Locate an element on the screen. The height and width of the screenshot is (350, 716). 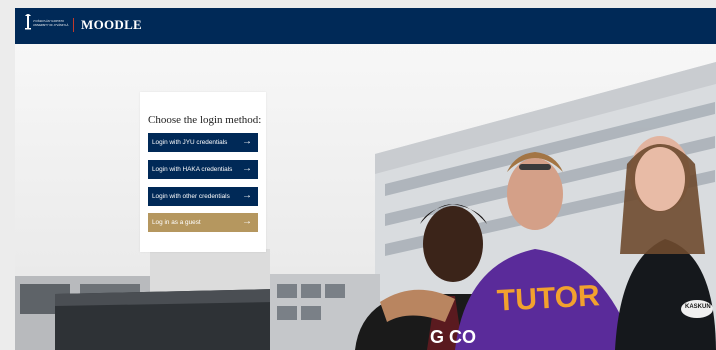
shirt-text-left: G CO is located at coordinates (453, 337).